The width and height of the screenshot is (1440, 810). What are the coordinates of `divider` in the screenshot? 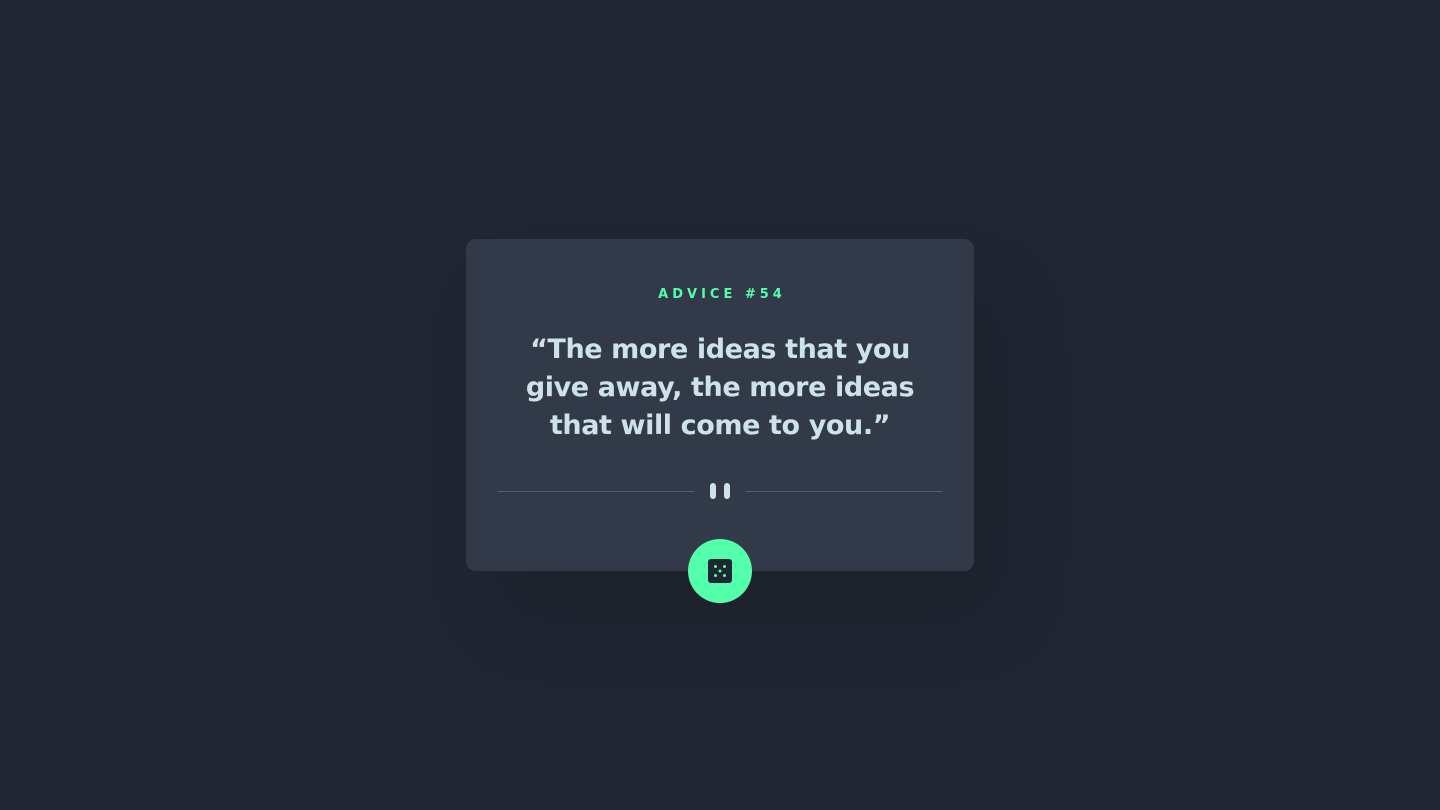 It's located at (720, 491).